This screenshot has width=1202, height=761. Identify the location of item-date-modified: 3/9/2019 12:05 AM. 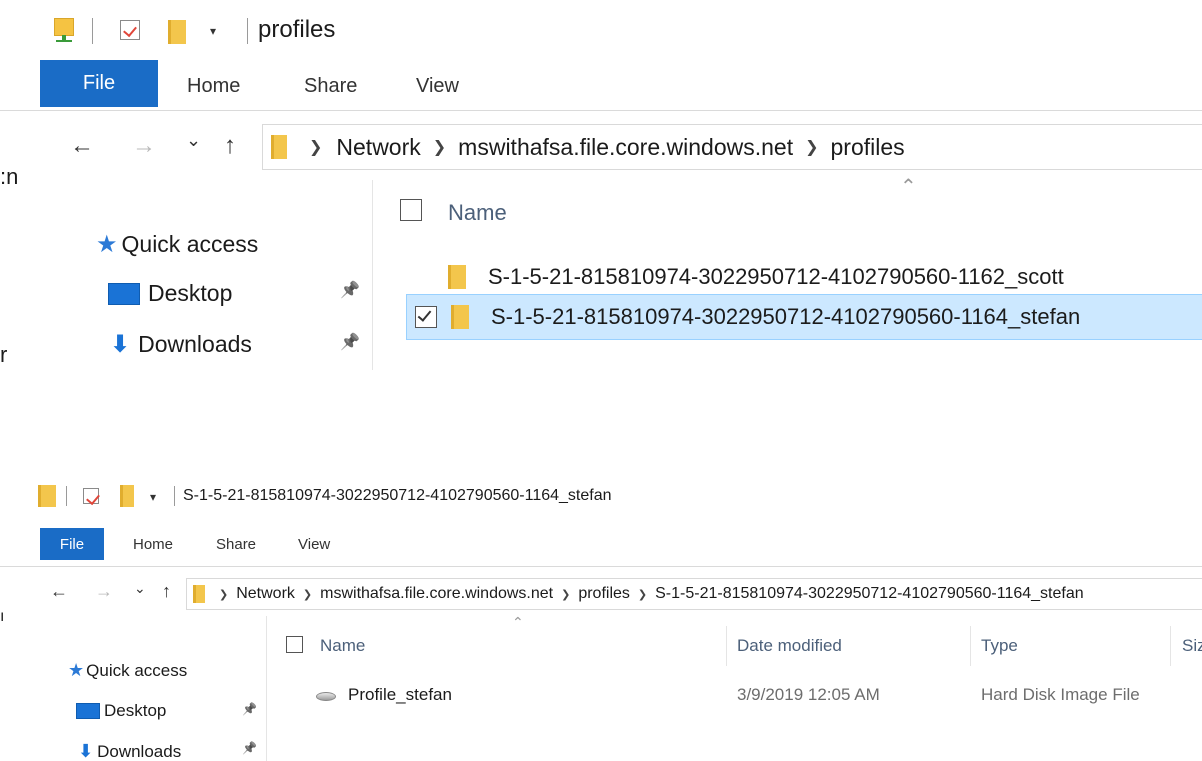
(808, 694).